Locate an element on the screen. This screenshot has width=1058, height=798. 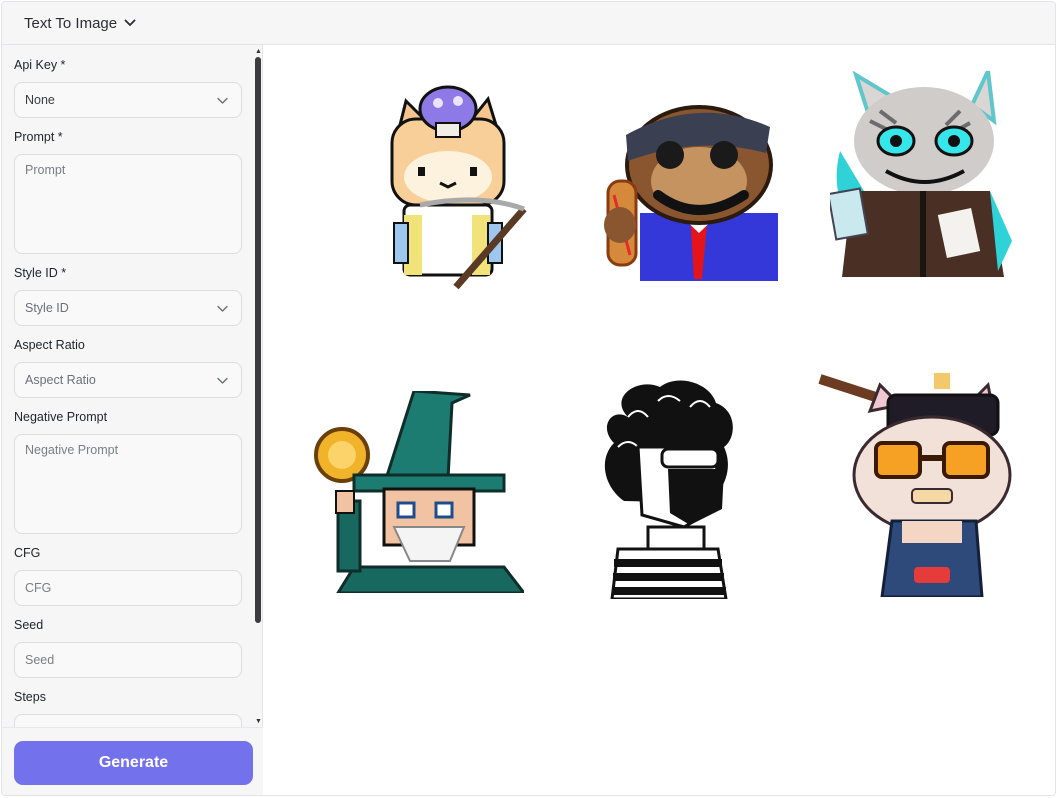
pixel-cat-illustration is located at coordinates (458, 187).